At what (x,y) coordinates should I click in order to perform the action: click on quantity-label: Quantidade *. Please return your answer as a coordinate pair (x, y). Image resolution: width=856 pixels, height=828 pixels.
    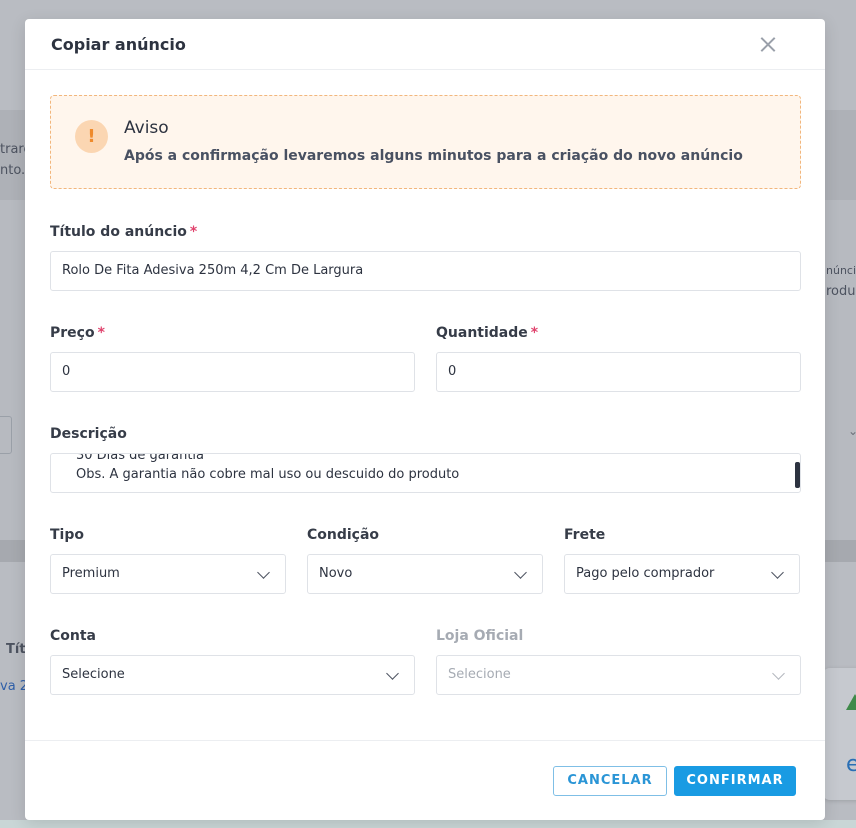
    Looking at the image, I should click on (487, 333).